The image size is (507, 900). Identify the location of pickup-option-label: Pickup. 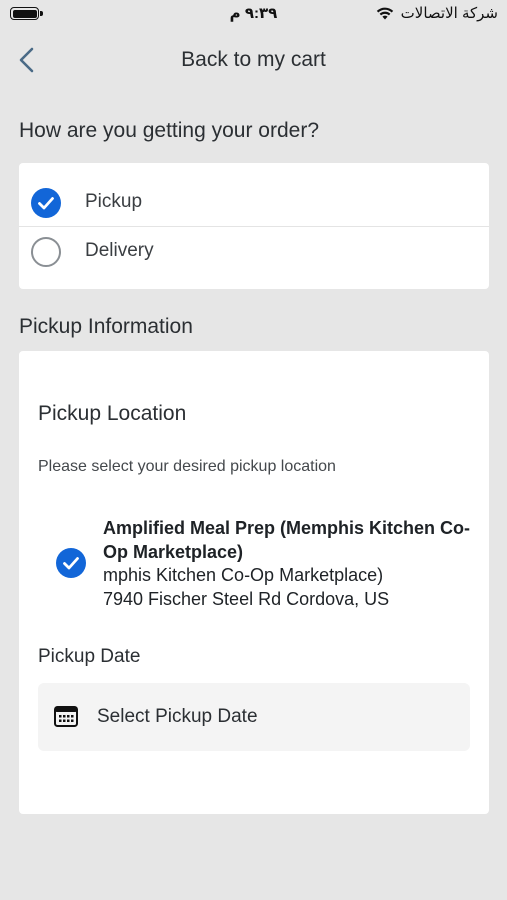
(114, 201).